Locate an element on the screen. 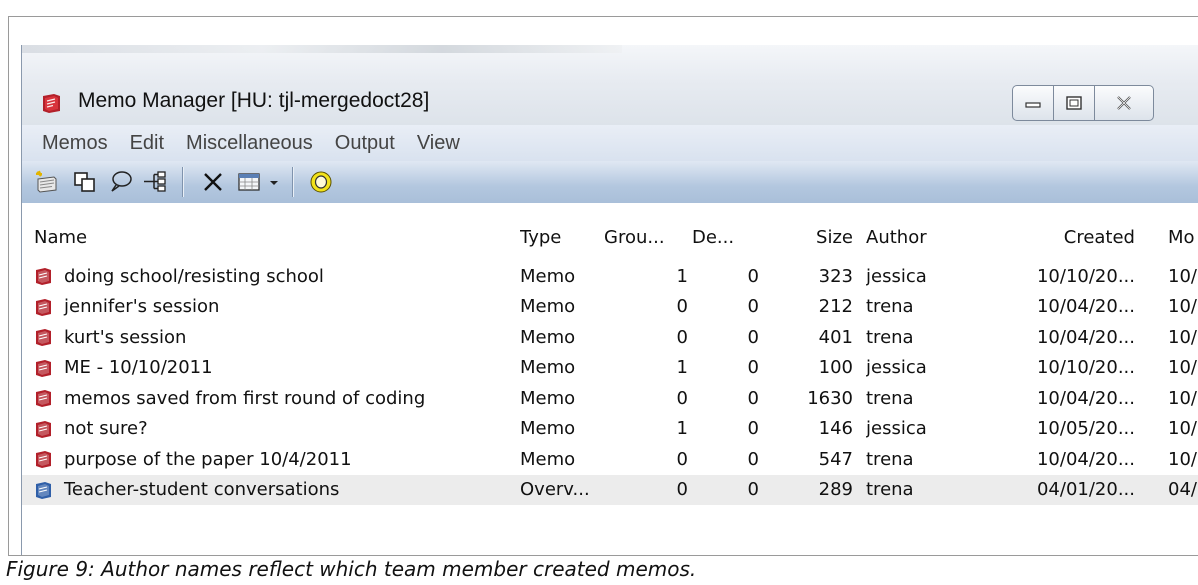 The width and height of the screenshot is (1198, 585). menu-miscellaneous: Miscellaneous is located at coordinates (249, 143).